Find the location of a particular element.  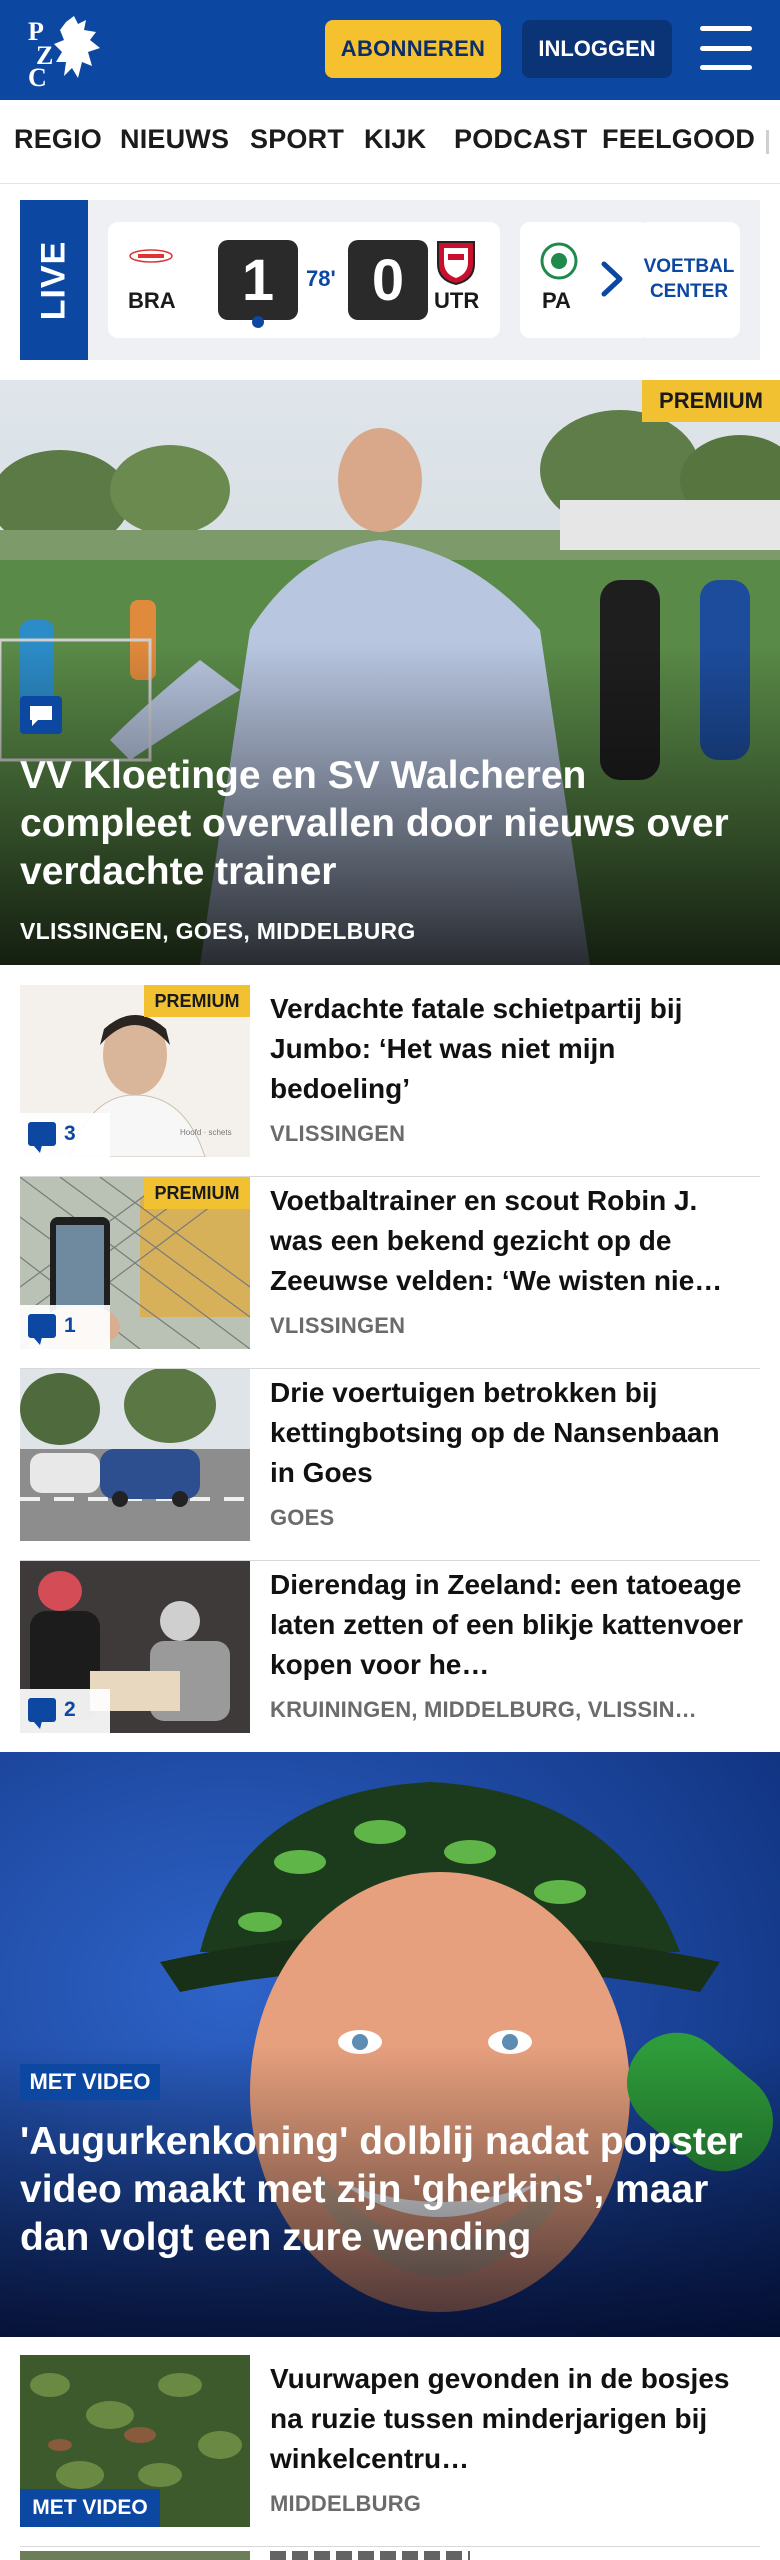

site-header: P Z C ABONNEREN INLOGGEN is located at coordinates (390, 50).